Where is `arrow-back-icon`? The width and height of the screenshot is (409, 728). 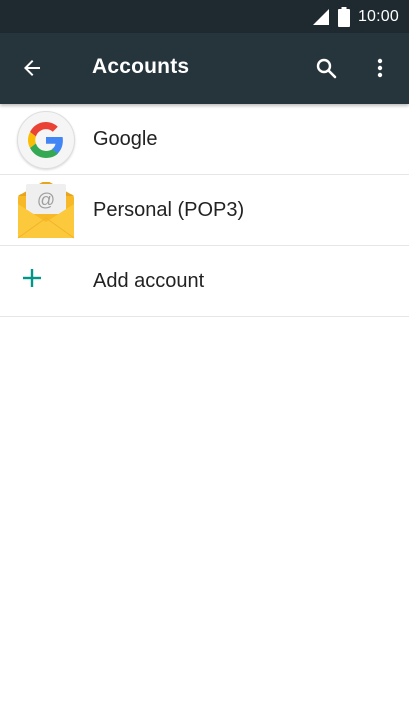
arrow-back-icon is located at coordinates (32, 68).